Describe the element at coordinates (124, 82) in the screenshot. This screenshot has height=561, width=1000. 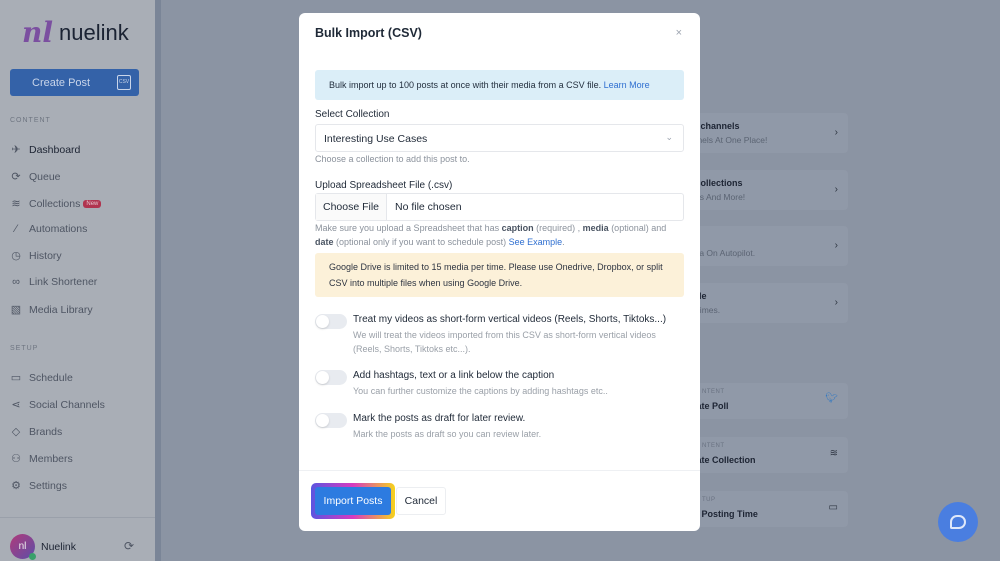
I see `csv-import-icon: CSV` at that location.